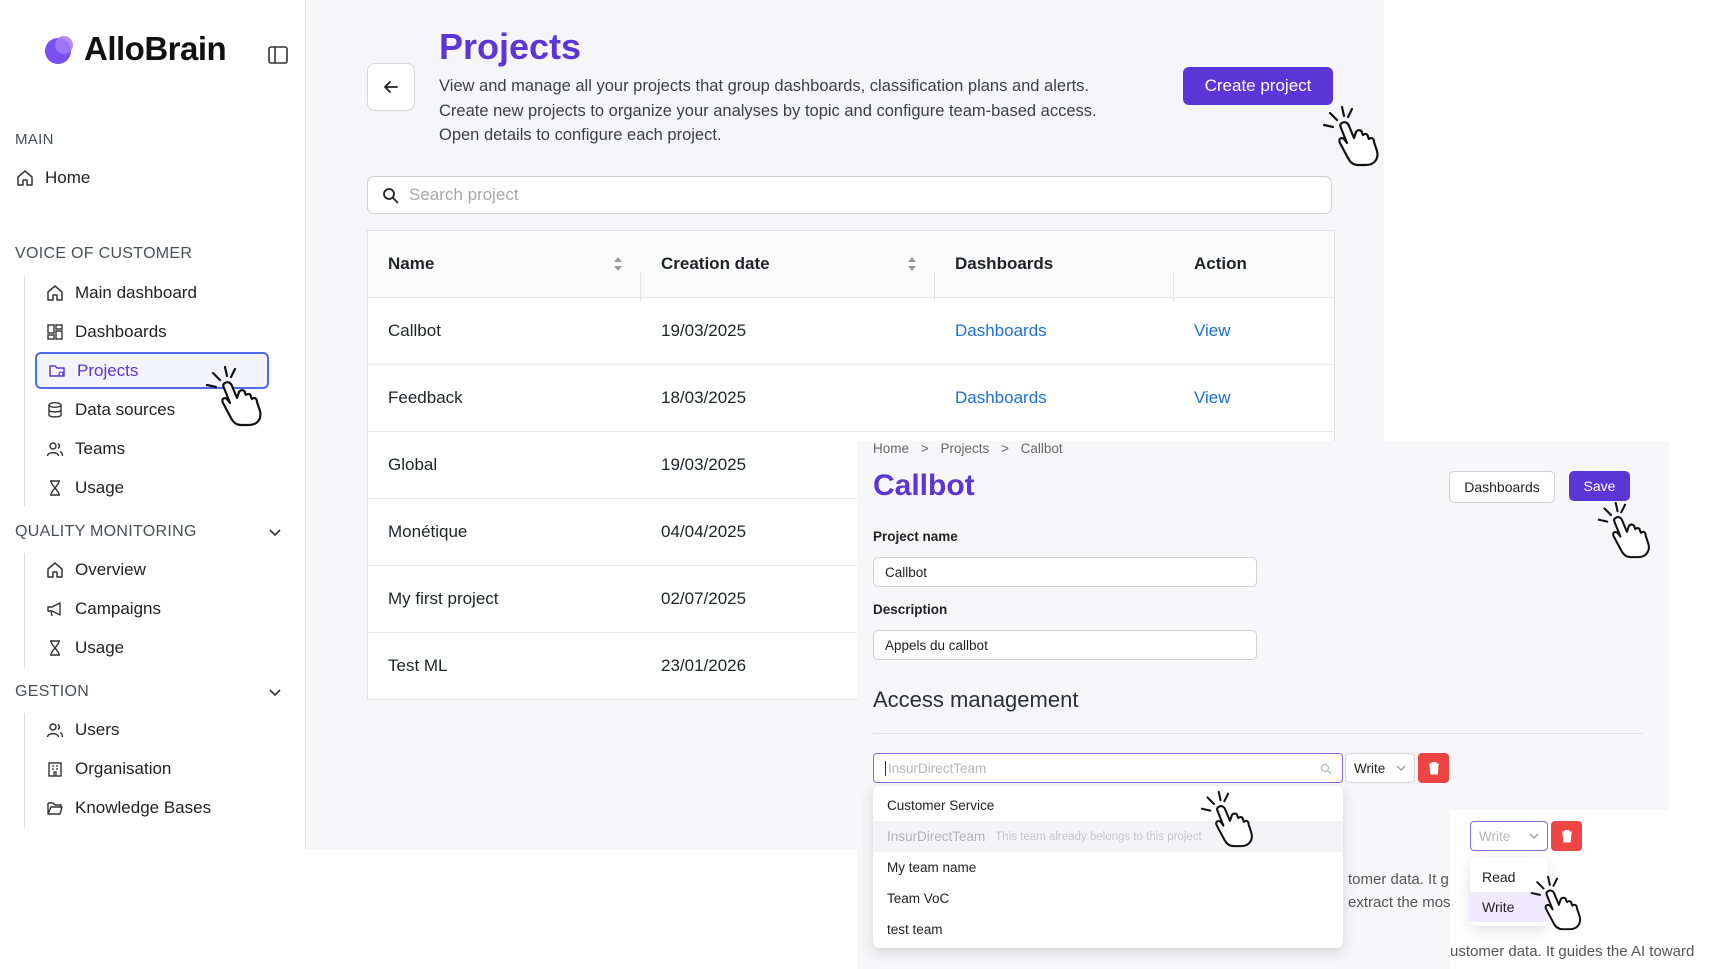 This screenshot has width=1723, height=969. Describe the element at coordinates (1599, 486) in the screenshot. I see `save-button: Save` at that location.